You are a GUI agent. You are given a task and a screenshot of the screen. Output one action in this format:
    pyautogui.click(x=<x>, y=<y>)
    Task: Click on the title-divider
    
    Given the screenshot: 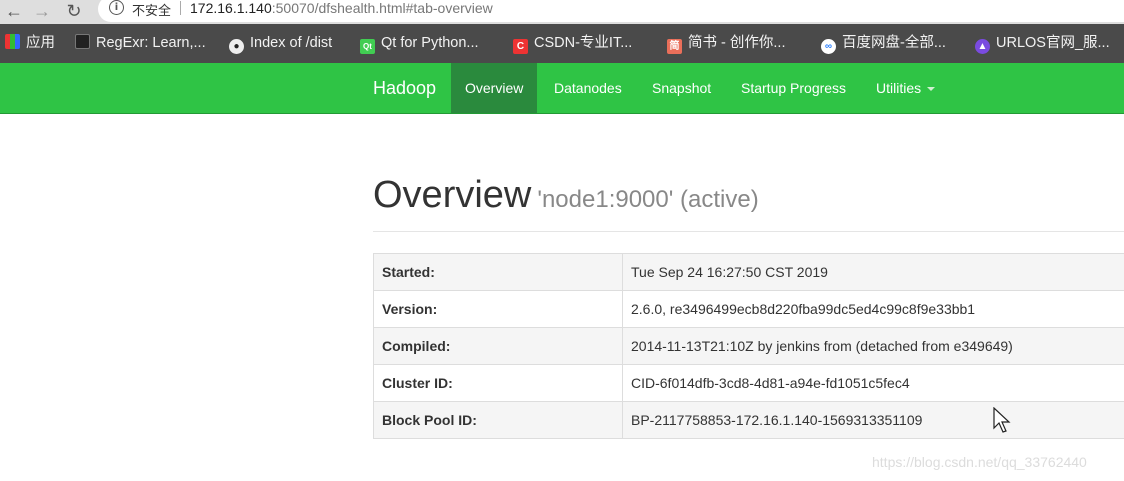 What is the action you would take?
    pyautogui.click(x=748, y=231)
    